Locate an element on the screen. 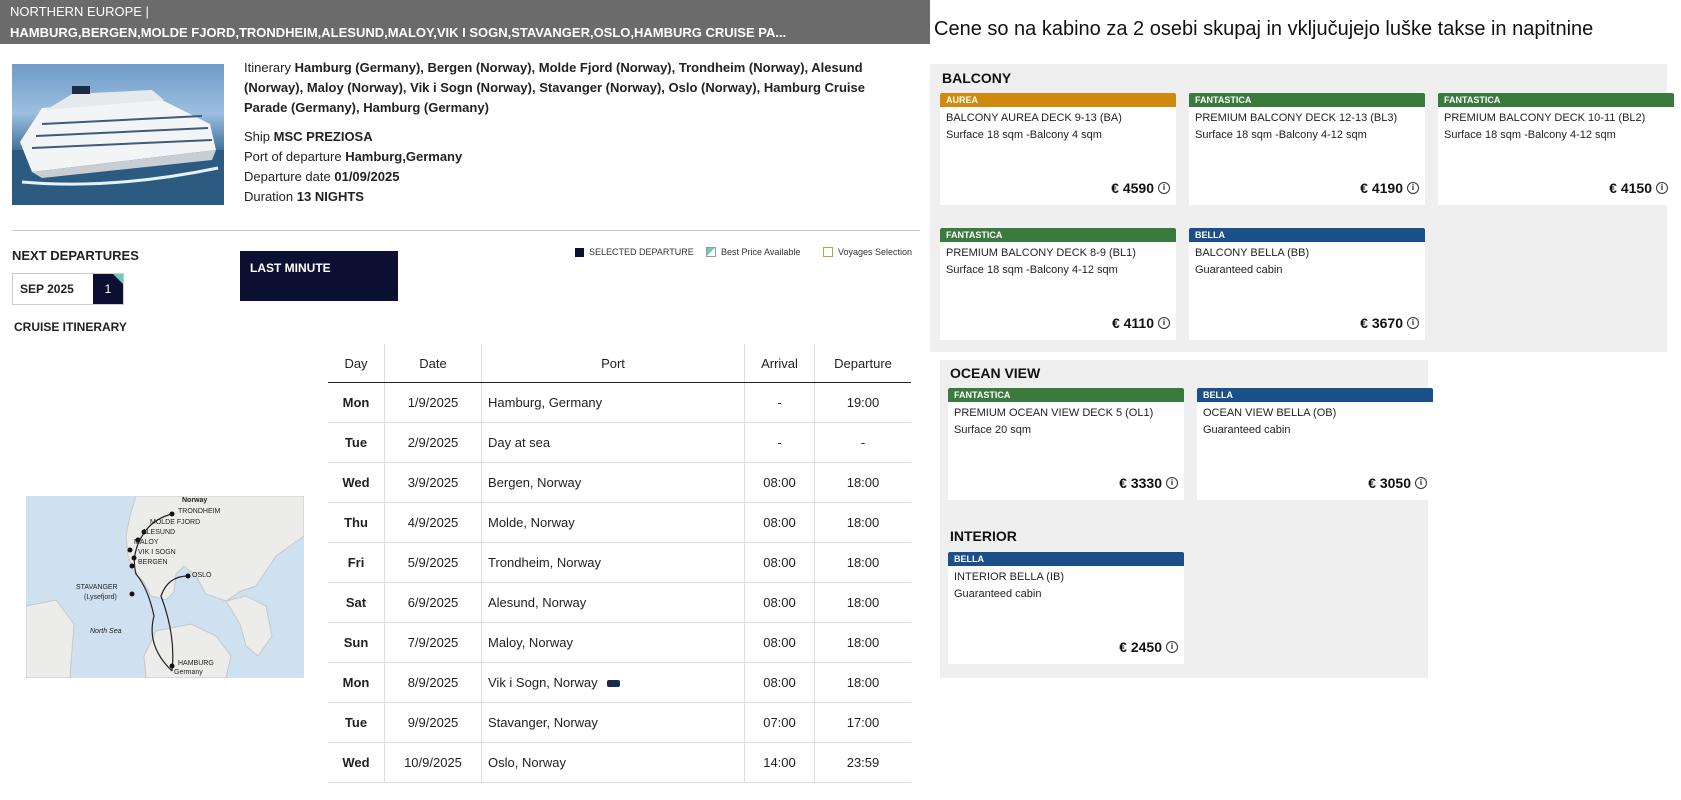 This screenshot has height=800, width=1681. map-label-north-sea: North Sea is located at coordinates (106, 631).